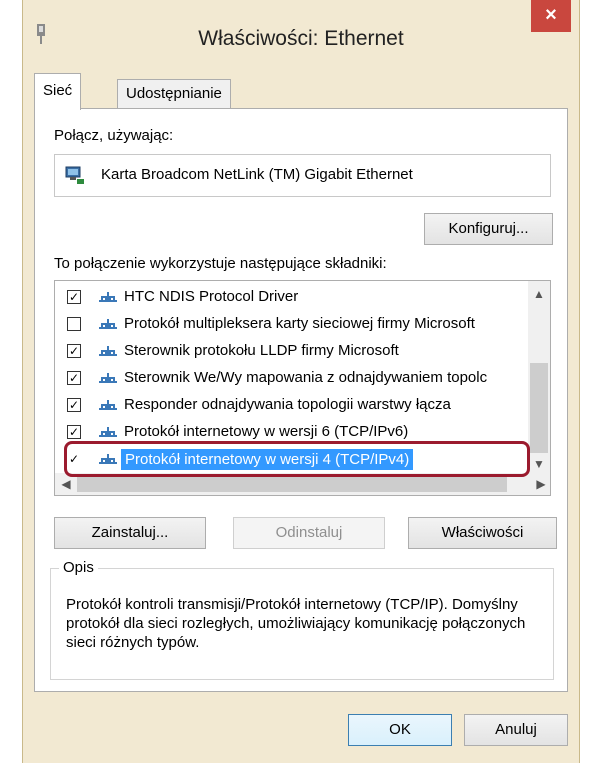 This screenshot has height=763, width=600. What do you see at coordinates (292, 484) in the screenshot?
I see `horizontal-scroll-thumb` at bounding box center [292, 484].